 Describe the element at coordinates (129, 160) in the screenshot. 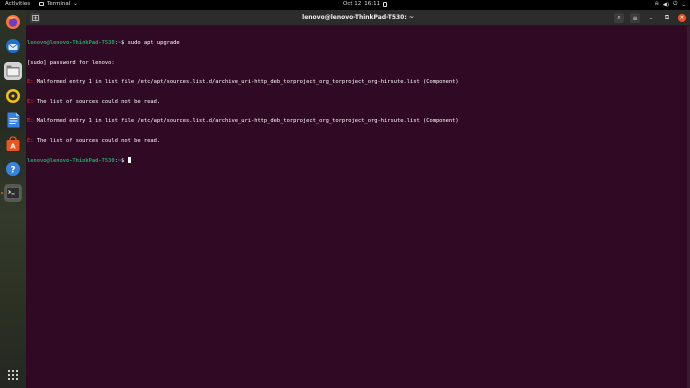

I see `text-cursor` at that location.